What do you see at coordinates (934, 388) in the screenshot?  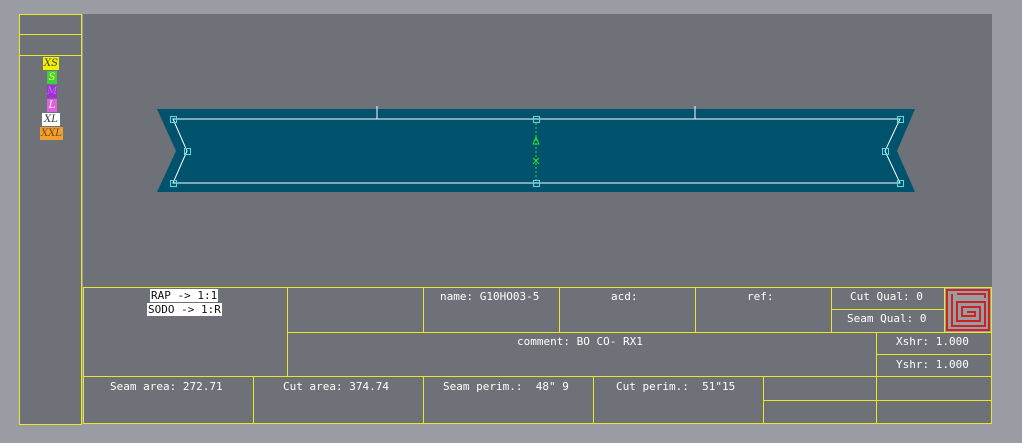 I see `extra-cell-right-top` at bounding box center [934, 388].